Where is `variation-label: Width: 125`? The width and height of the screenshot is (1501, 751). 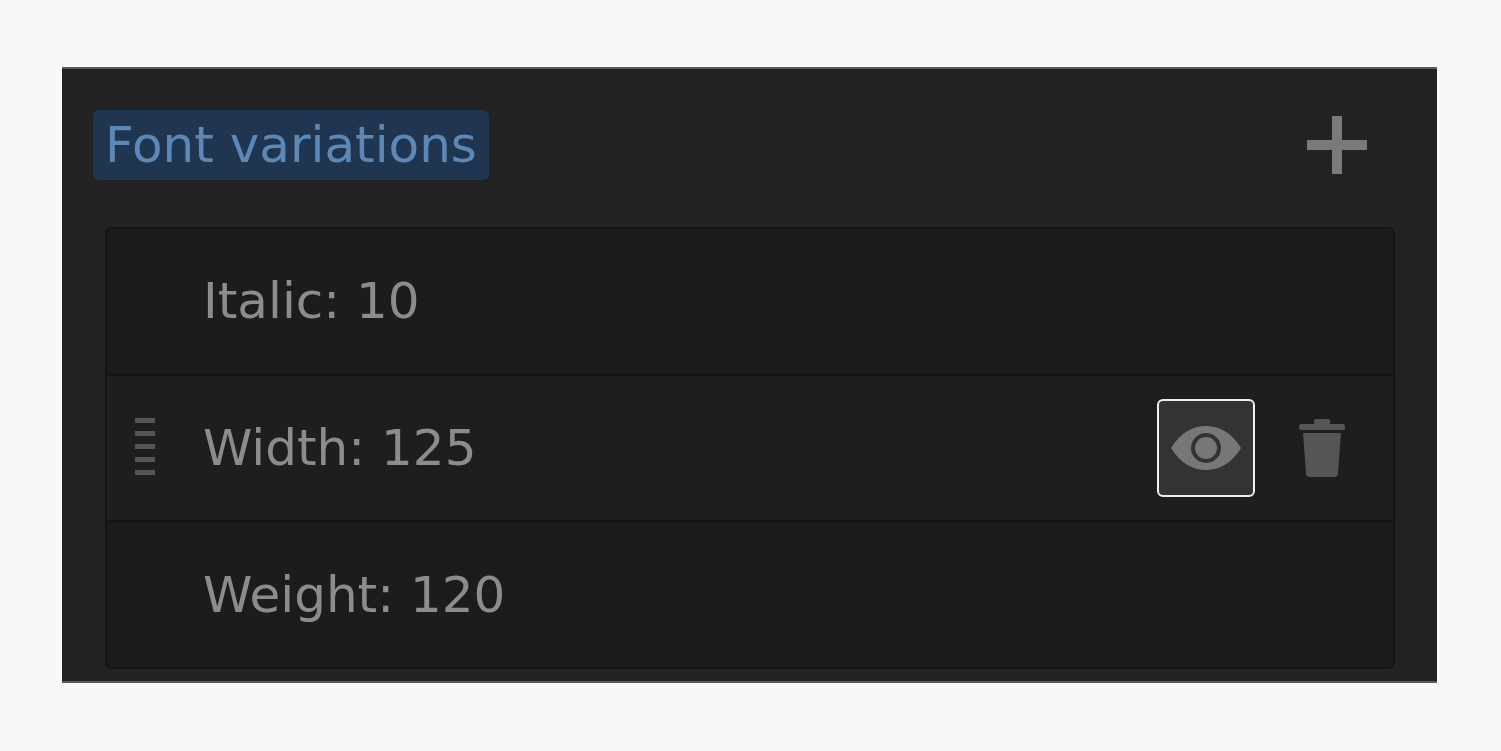
variation-label: Width: 125 is located at coordinates (340, 448).